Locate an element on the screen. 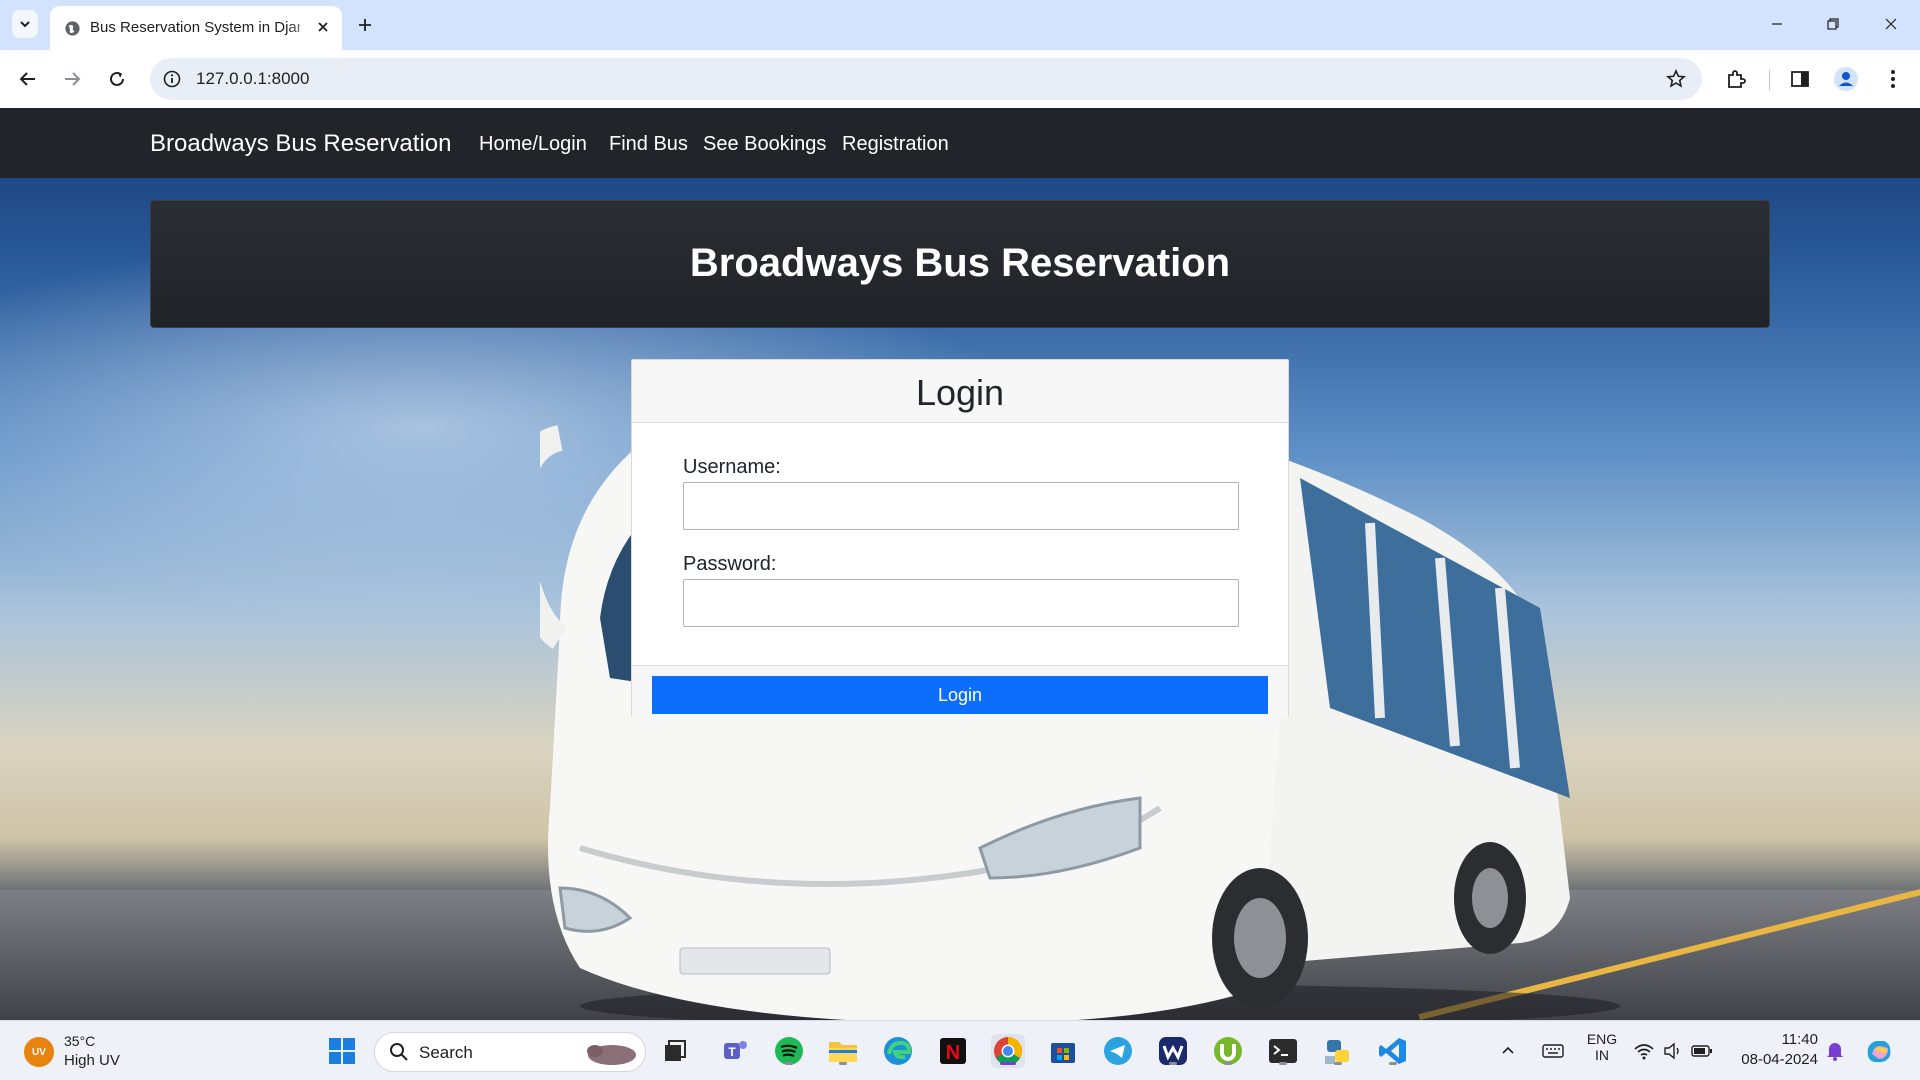  telegram-icon is located at coordinates (1118, 1051).